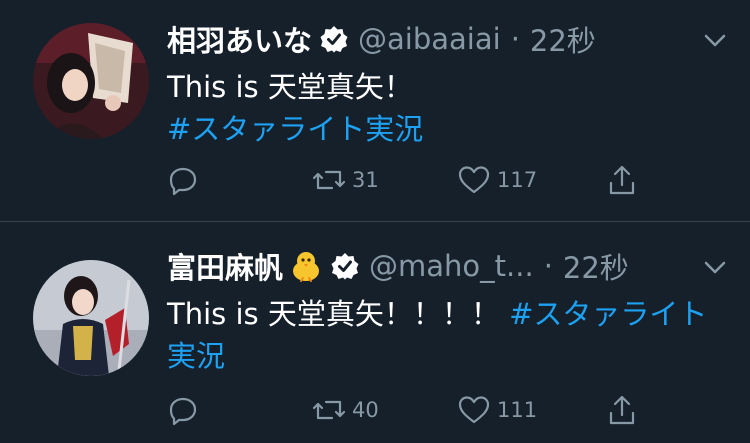 This screenshot has height=443, width=750. Describe the element at coordinates (517, 410) in the screenshot. I see `like-count: 111` at that location.